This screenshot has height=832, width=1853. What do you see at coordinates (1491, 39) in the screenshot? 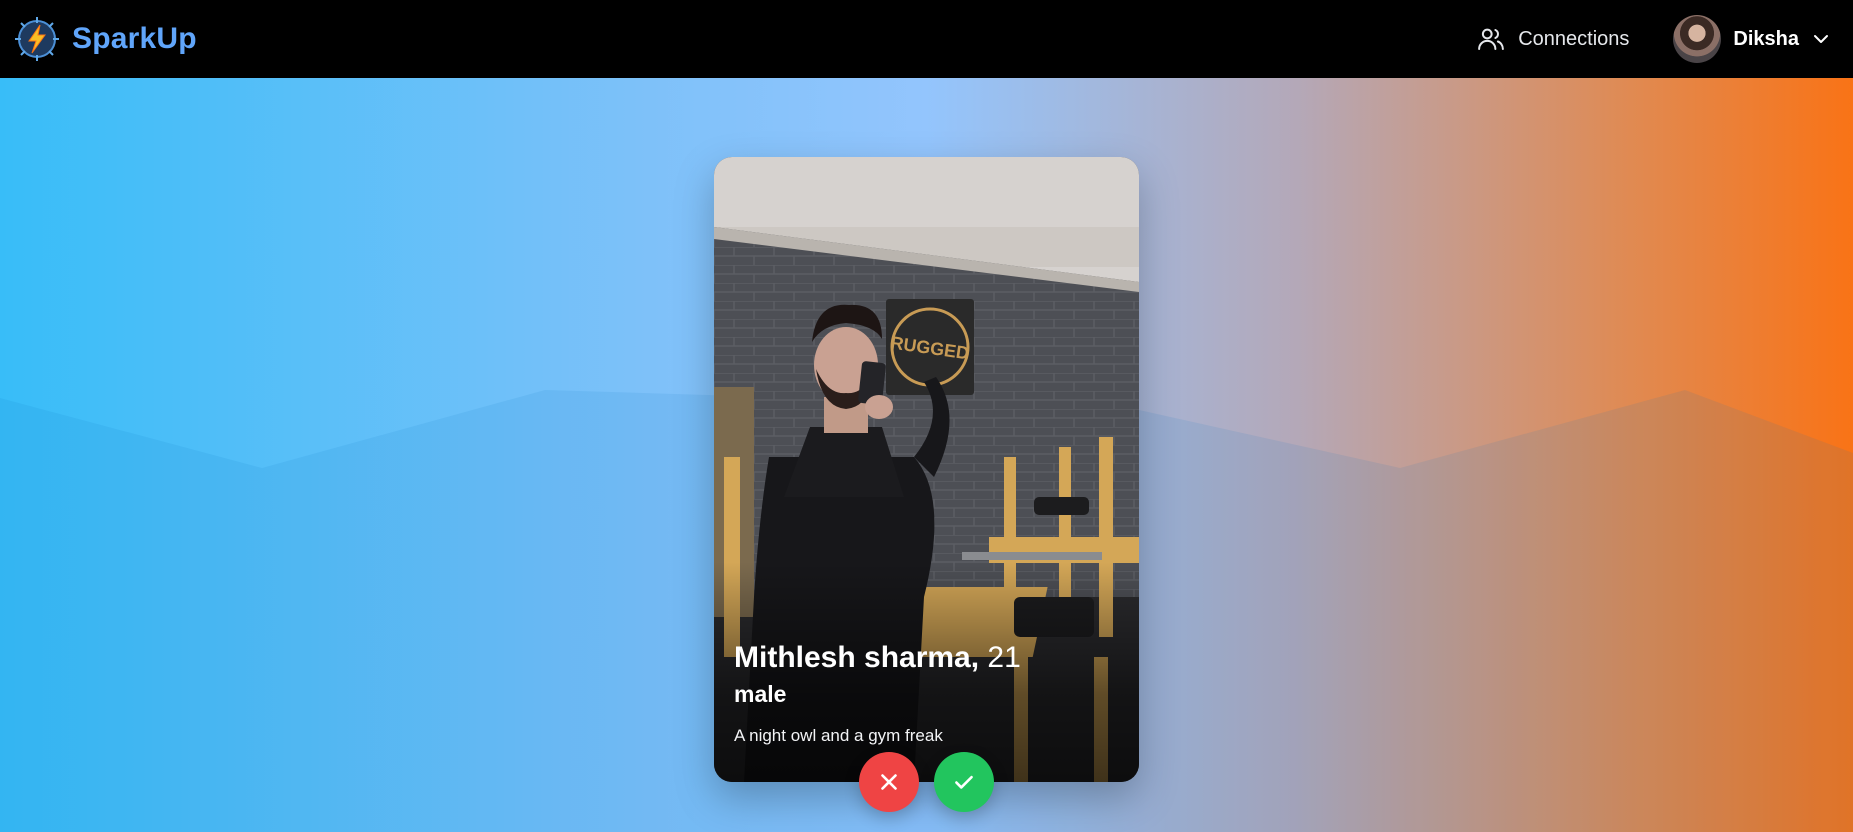
I see `users-icon` at bounding box center [1491, 39].